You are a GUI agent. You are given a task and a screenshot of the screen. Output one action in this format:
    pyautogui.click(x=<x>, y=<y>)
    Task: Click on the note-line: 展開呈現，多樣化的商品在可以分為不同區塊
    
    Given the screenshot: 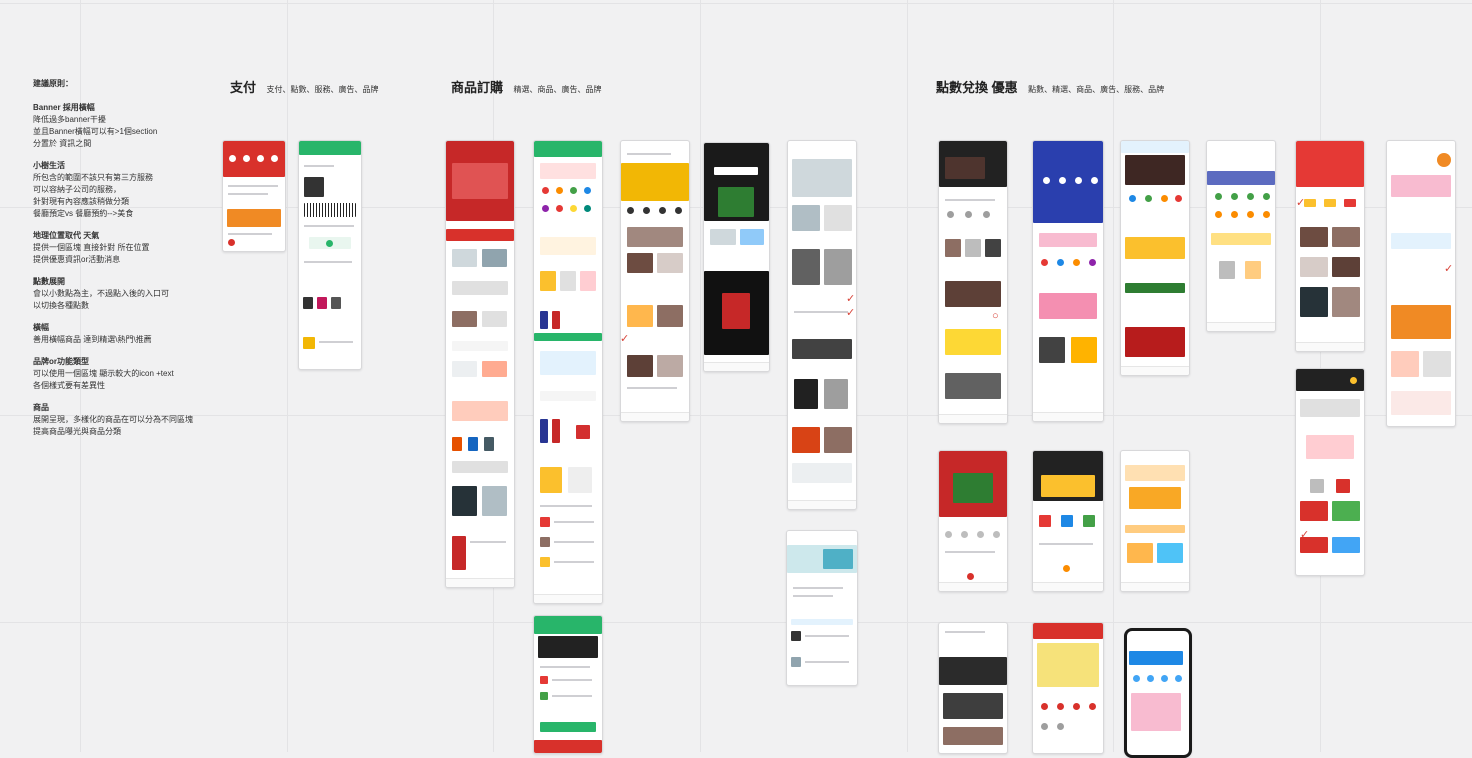 What is the action you would take?
    pyautogui.click(x=113, y=419)
    